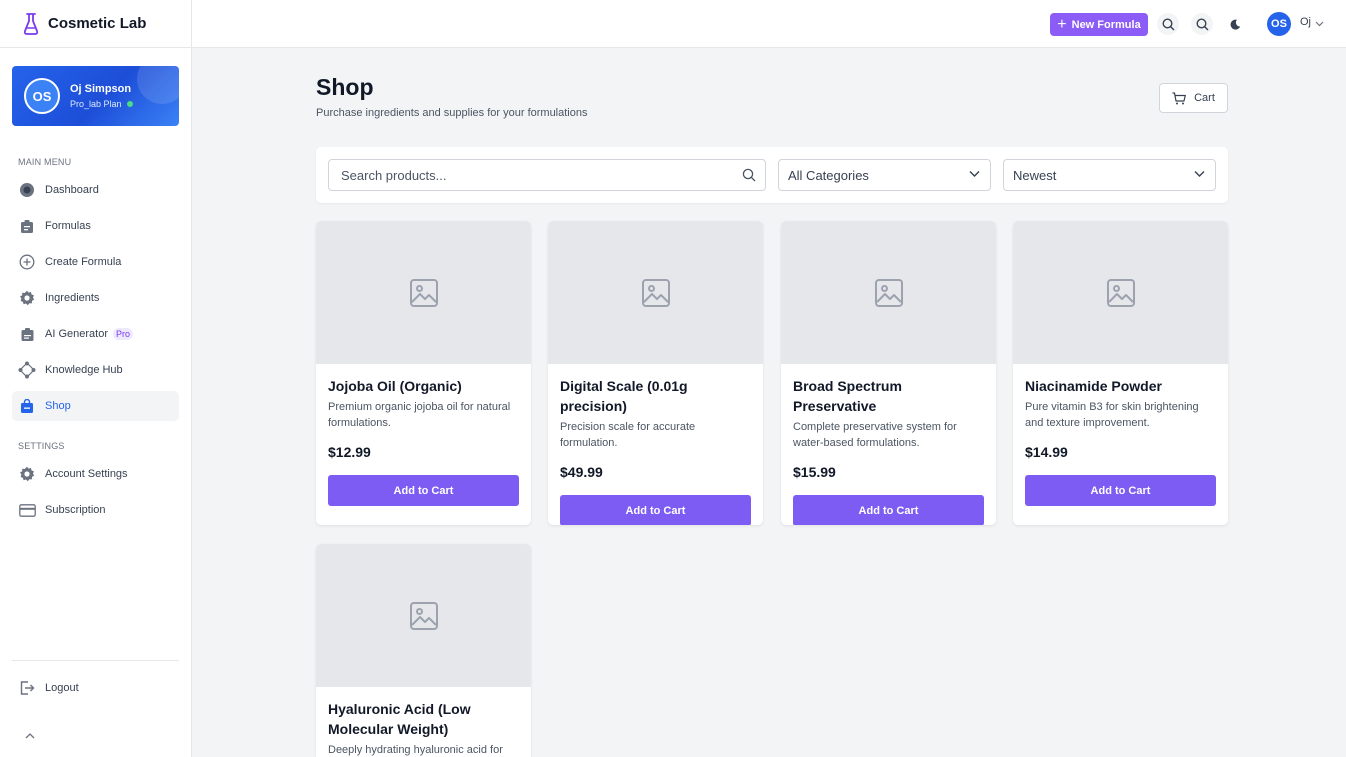  Describe the element at coordinates (884, 175) in the screenshot. I see `category-select: All Categories` at that location.